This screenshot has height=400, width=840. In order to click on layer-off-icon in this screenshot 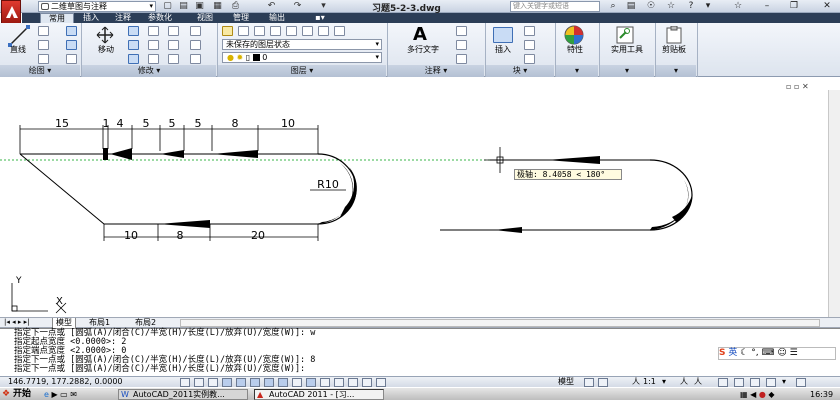, I will do `click(307, 31)`.